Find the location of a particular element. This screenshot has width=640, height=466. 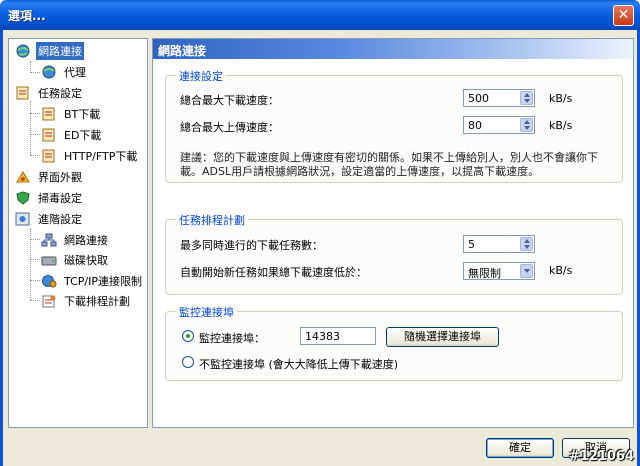

tree-item-download-schedule: 下載排程計劃 is located at coordinates (86, 301).